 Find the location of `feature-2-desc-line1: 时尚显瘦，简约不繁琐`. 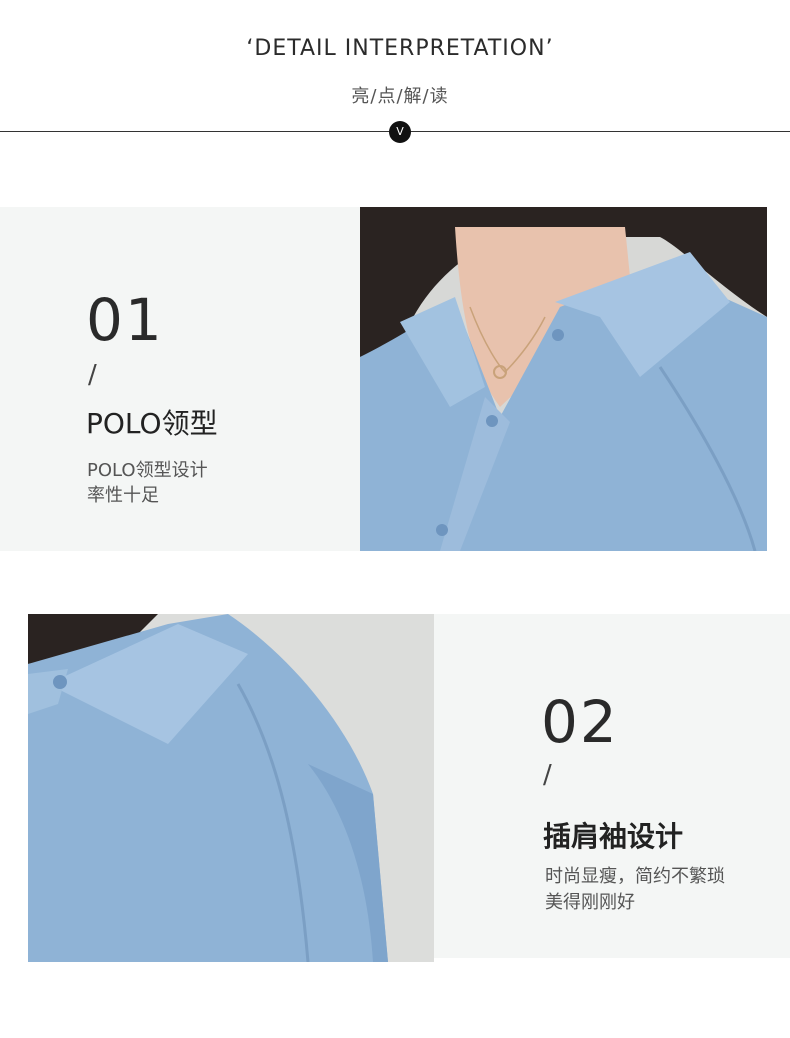

feature-2-desc-line1: 时尚显瘦，简约不繁琐 is located at coordinates (635, 876).